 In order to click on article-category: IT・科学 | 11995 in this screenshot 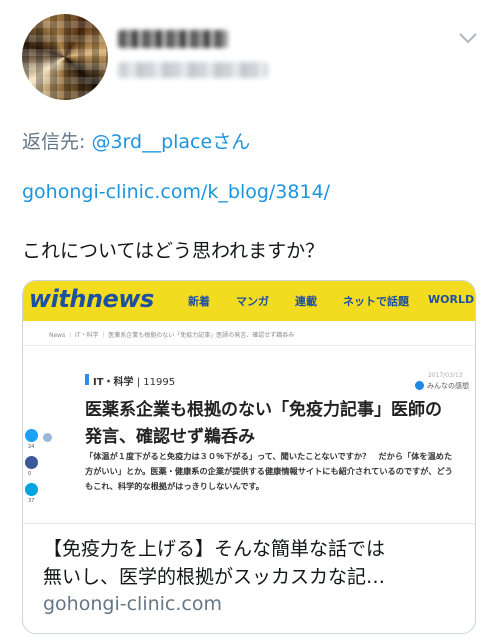, I will do `click(130, 380)`.